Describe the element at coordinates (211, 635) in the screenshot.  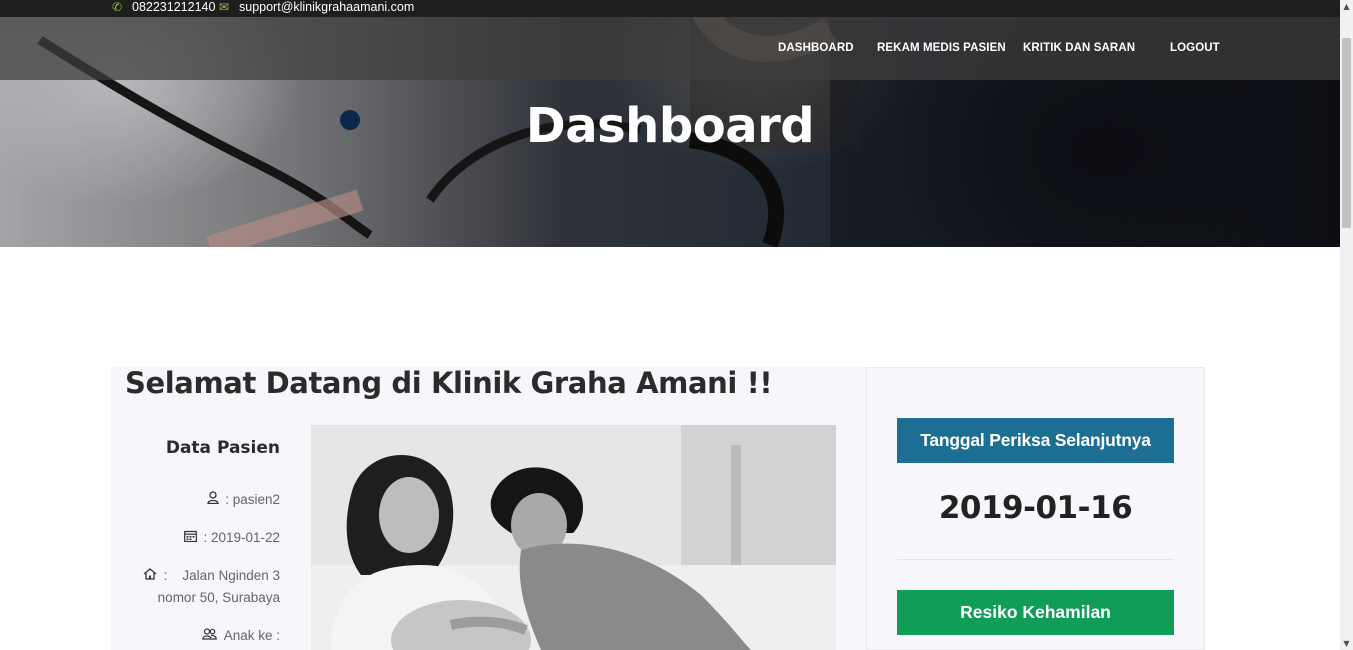
I see `users-icon` at that location.